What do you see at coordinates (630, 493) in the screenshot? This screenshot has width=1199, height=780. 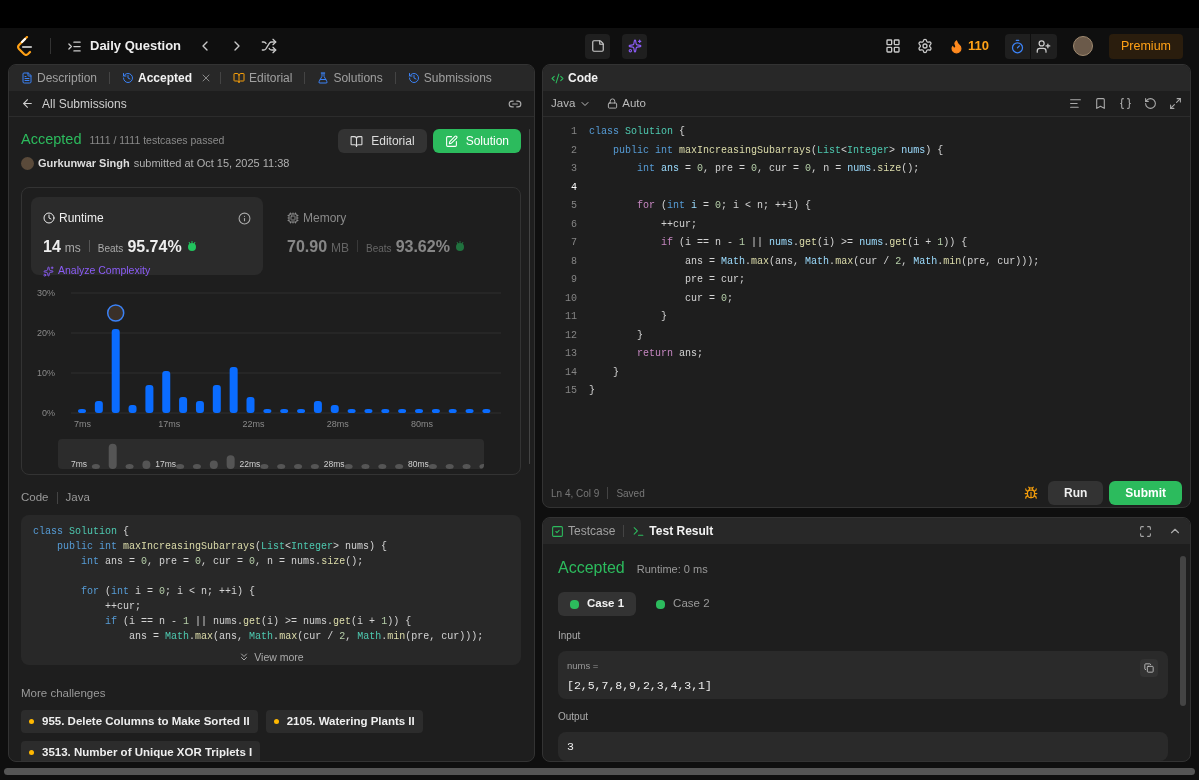 I see `save-status: Saved` at bounding box center [630, 493].